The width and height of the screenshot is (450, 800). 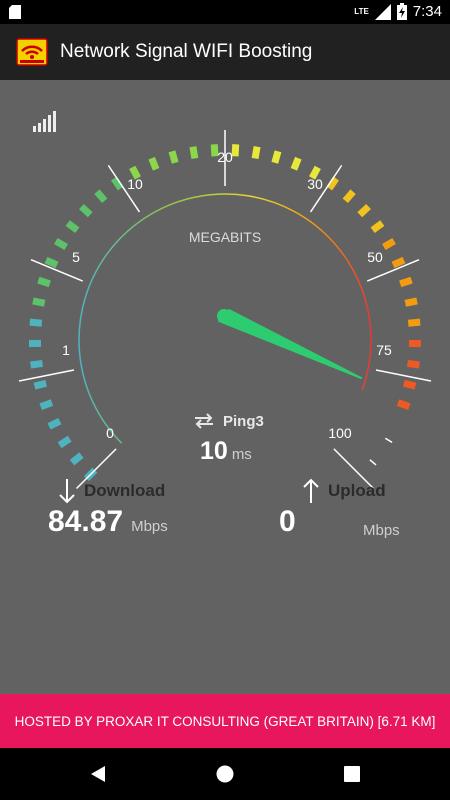 I want to click on upload-result: 0, so click(x=287, y=522).